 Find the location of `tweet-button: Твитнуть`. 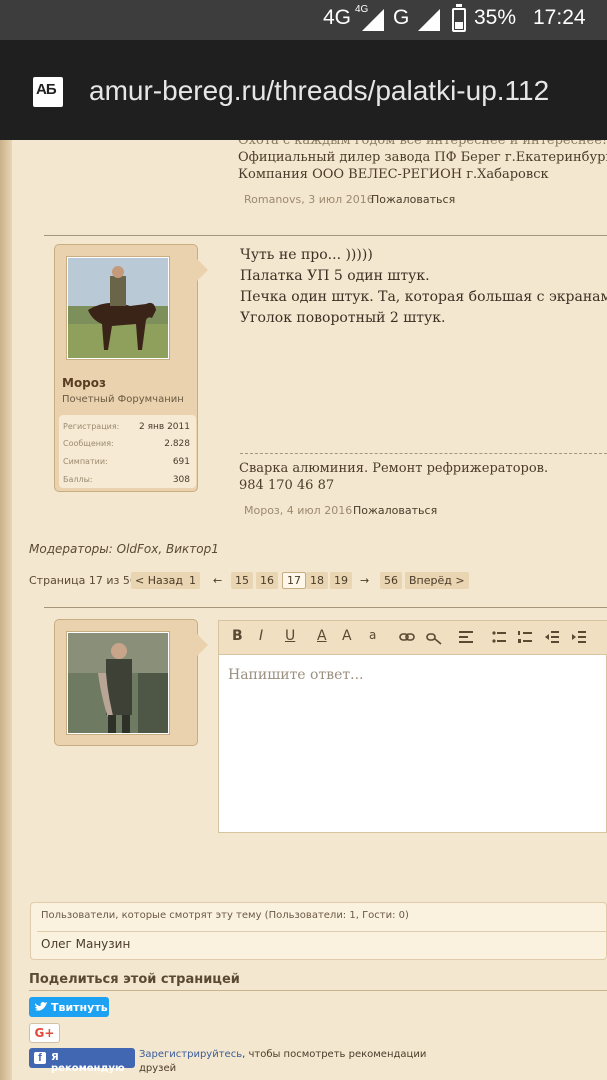

tweet-button: Твитнуть is located at coordinates (69, 1007).